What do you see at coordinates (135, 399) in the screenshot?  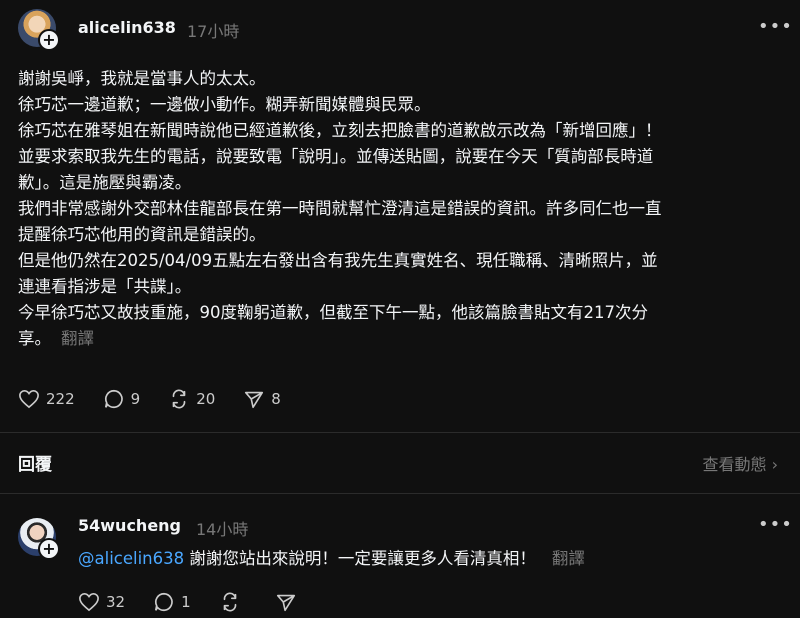 I see `comment-count: 9` at bounding box center [135, 399].